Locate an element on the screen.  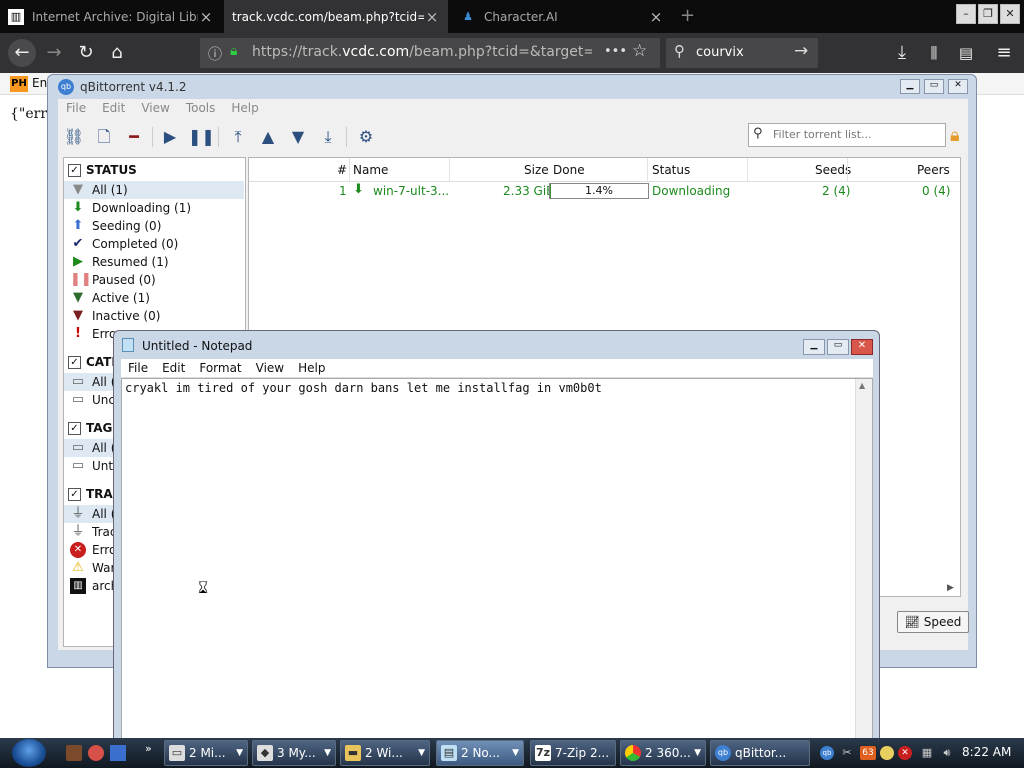
notepad-titlebar: Untitled - Notepad ▁ ▭ ✕ is located at coordinates (496, 345).